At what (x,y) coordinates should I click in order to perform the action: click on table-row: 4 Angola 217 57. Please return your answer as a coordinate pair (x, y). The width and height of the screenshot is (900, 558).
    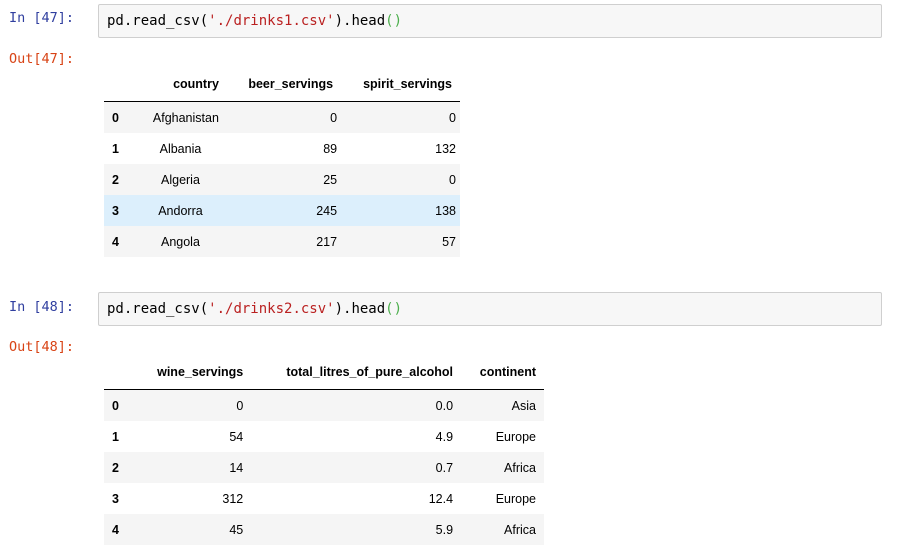
    Looking at the image, I should click on (282, 241).